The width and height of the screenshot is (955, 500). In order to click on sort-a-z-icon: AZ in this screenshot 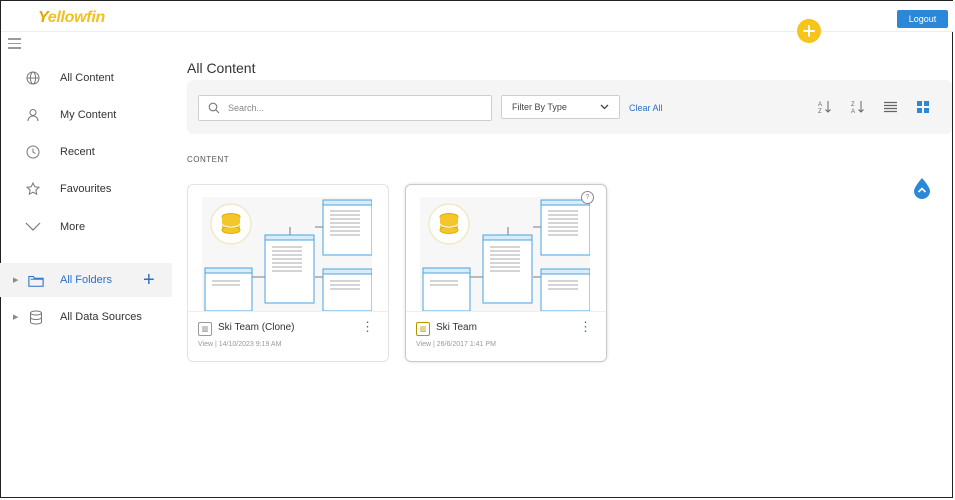, I will do `click(825, 107)`.